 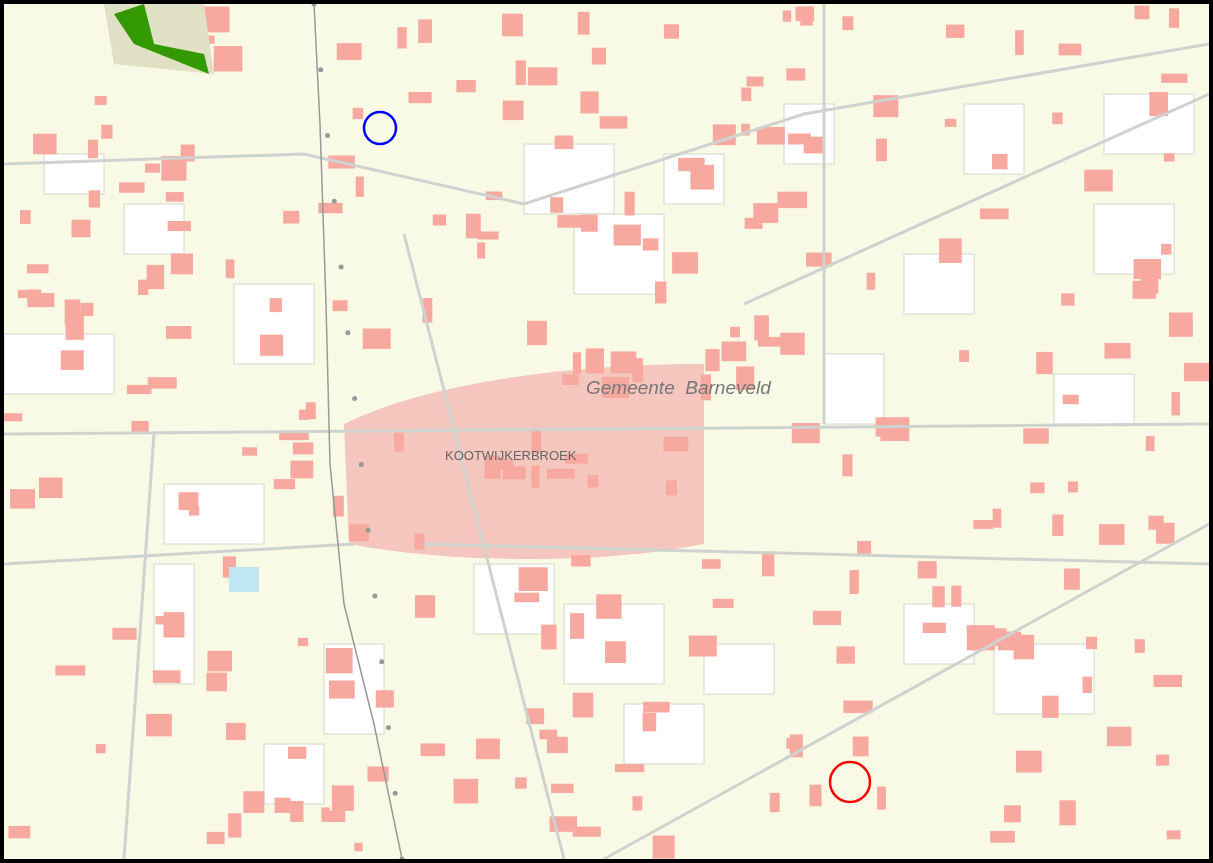 I want to click on place-label: KOOTWIJKERBROEK, so click(x=511, y=456).